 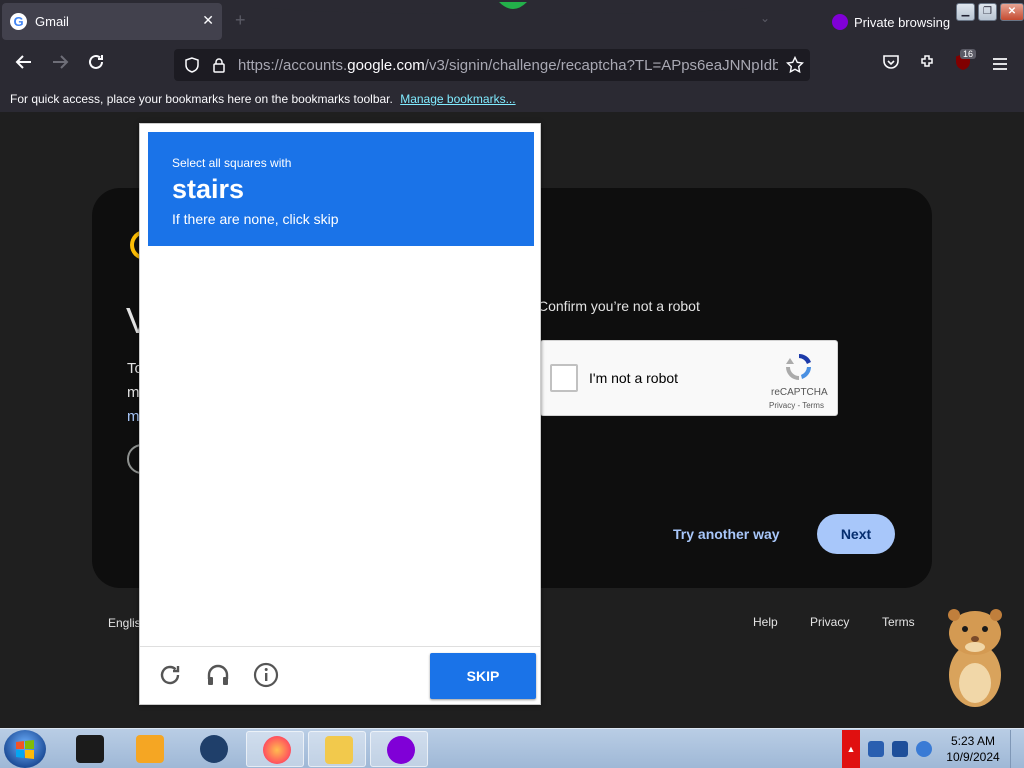 What do you see at coordinates (60, 65) in the screenshot?
I see `forward-button` at bounding box center [60, 65].